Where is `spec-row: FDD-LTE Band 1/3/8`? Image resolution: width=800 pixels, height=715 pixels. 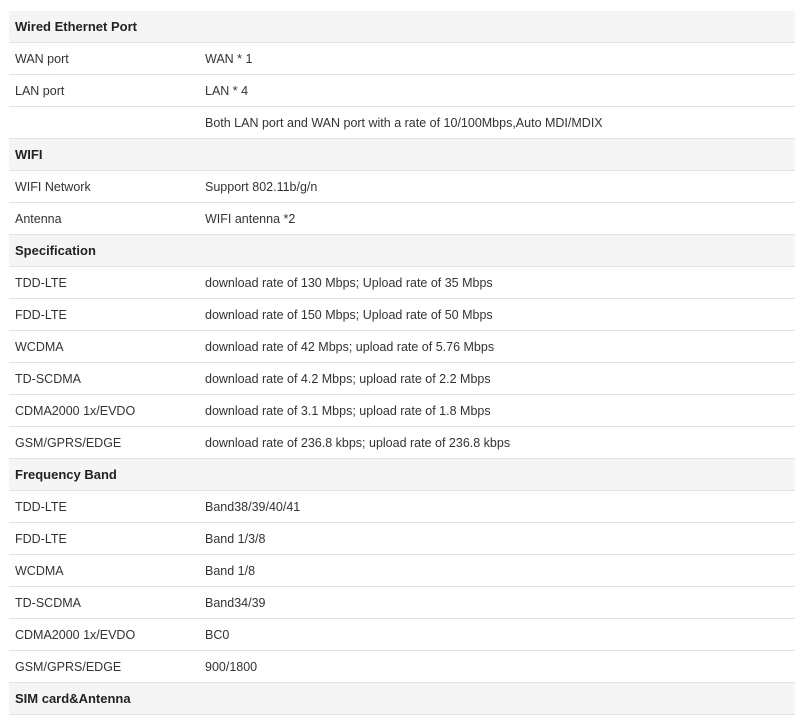
spec-row: FDD-LTE Band 1/3/8 is located at coordinates (402, 538).